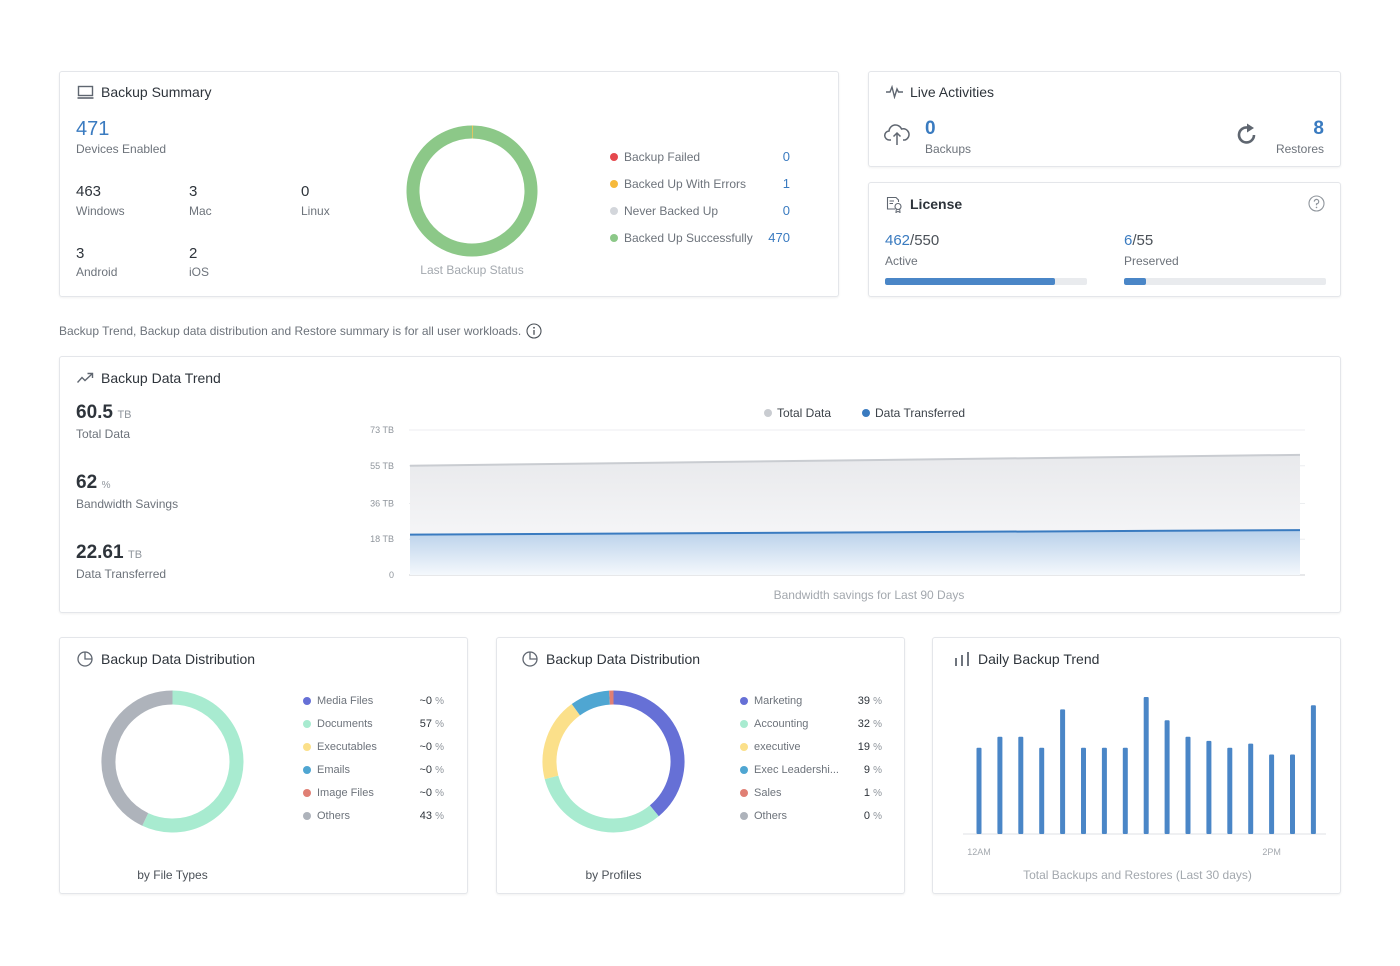 The image size is (1400, 966). What do you see at coordinates (898, 240) in the screenshot?
I see `license-active-used: 462` at bounding box center [898, 240].